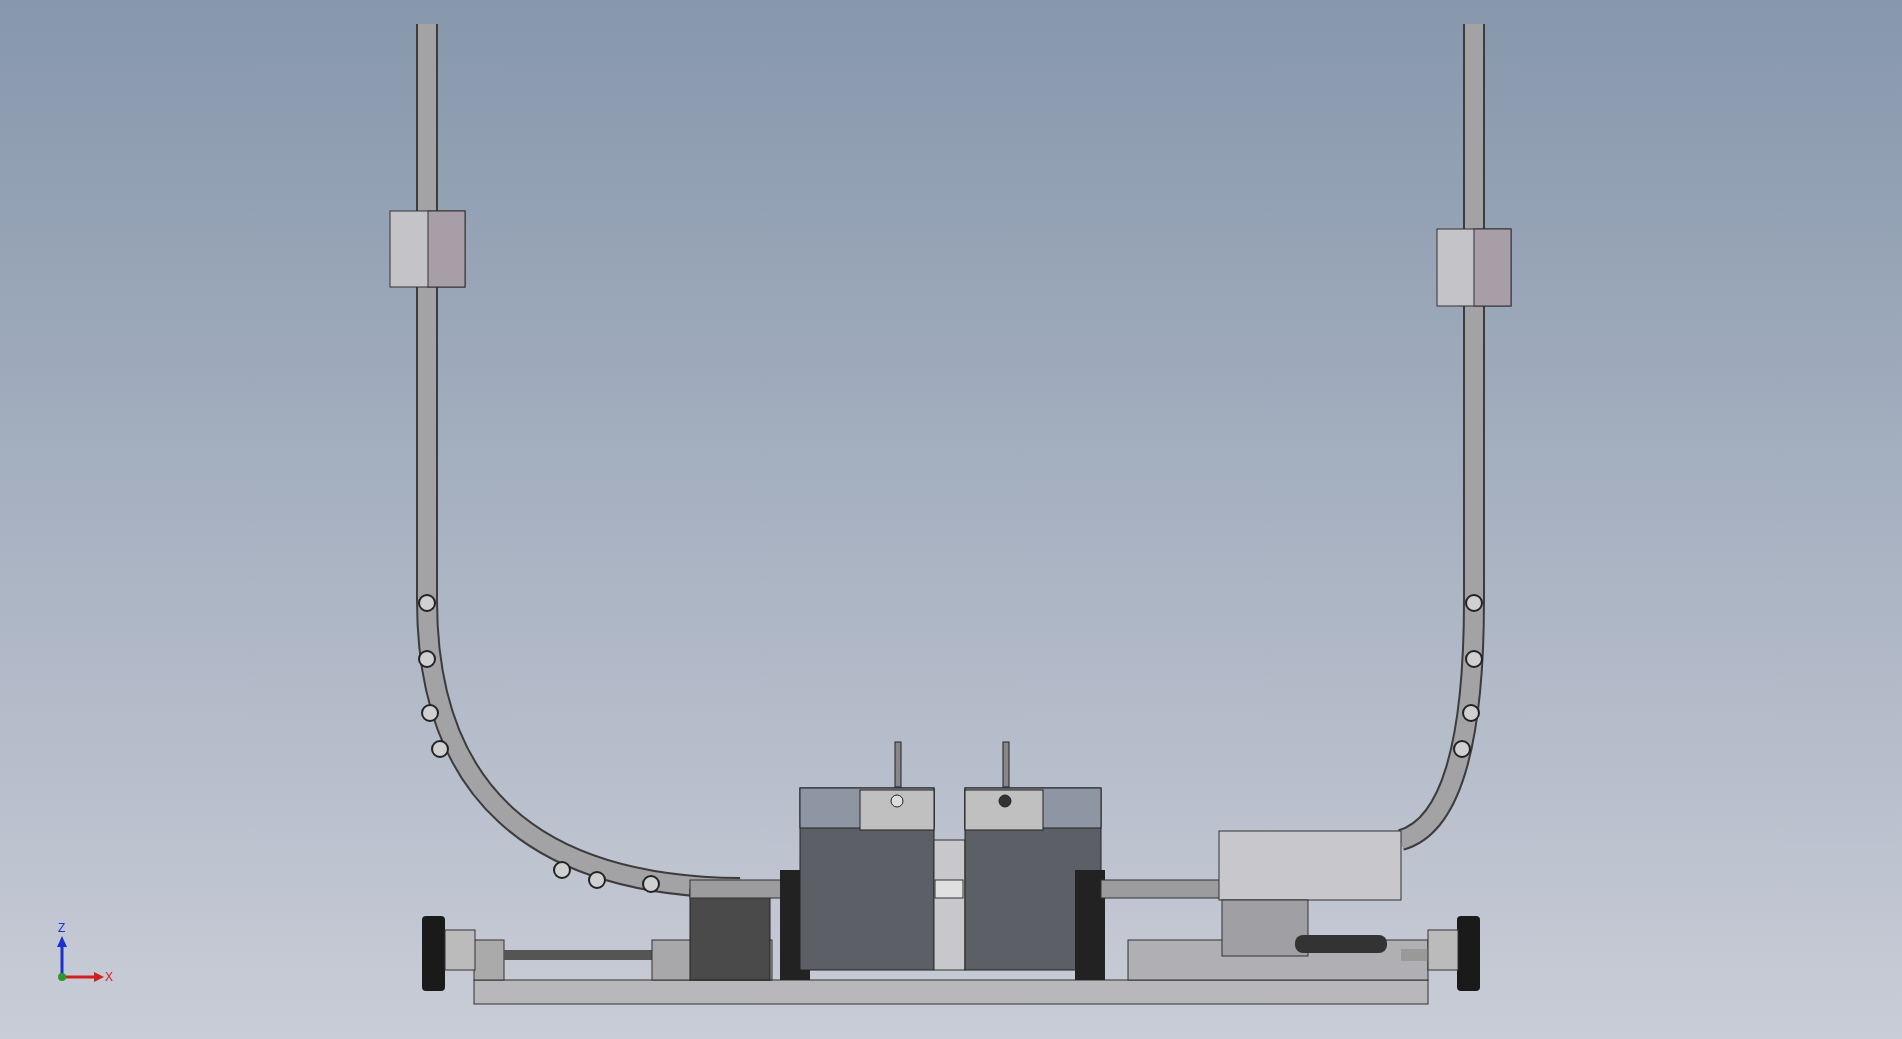  I want to click on axis-triad-icon, so click(80, 959).